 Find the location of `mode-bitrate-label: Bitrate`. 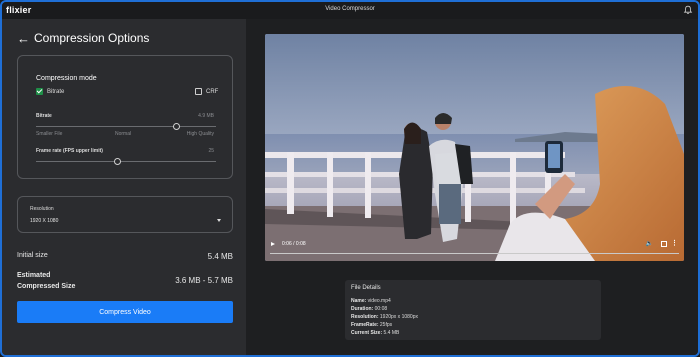

mode-bitrate-label: Bitrate is located at coordinates (56, 91).